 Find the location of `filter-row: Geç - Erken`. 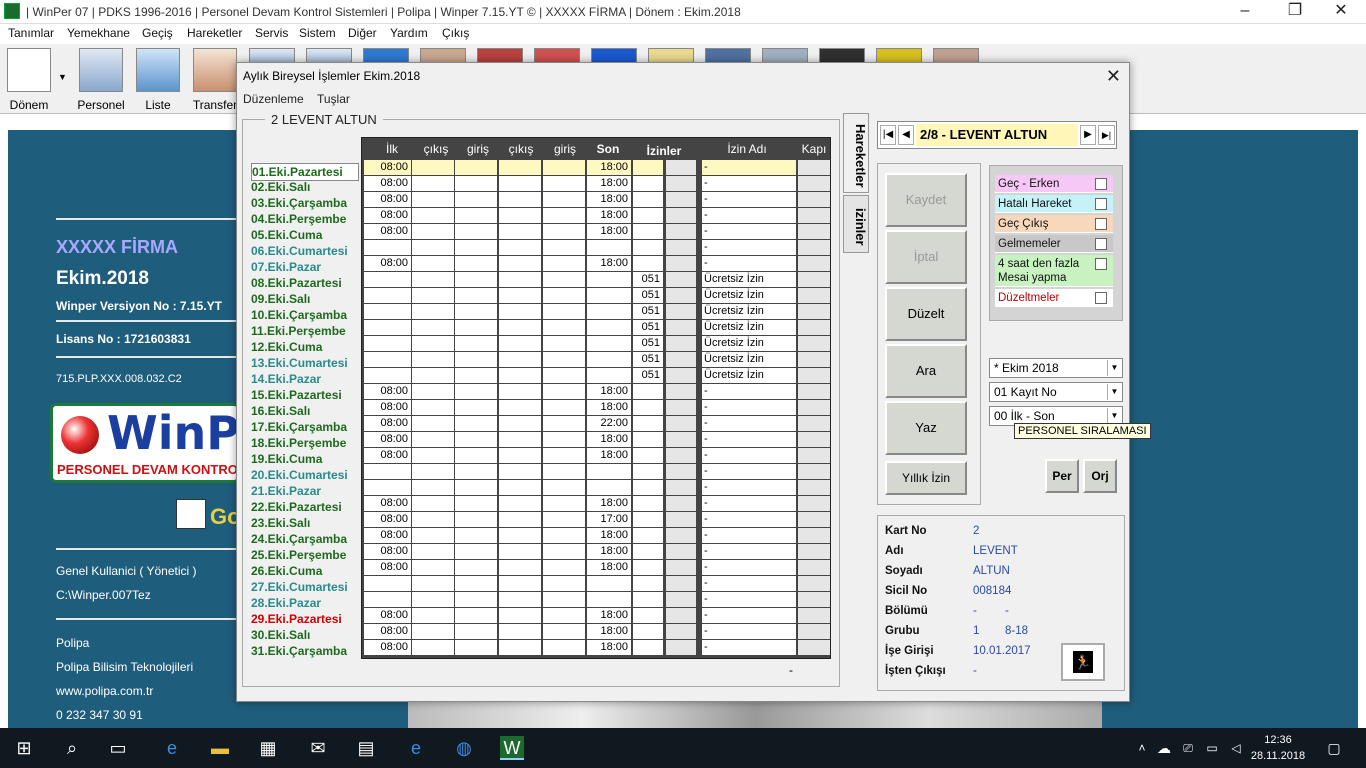

filter-row: Geç - Erken is located at coordinates (1054, 184).